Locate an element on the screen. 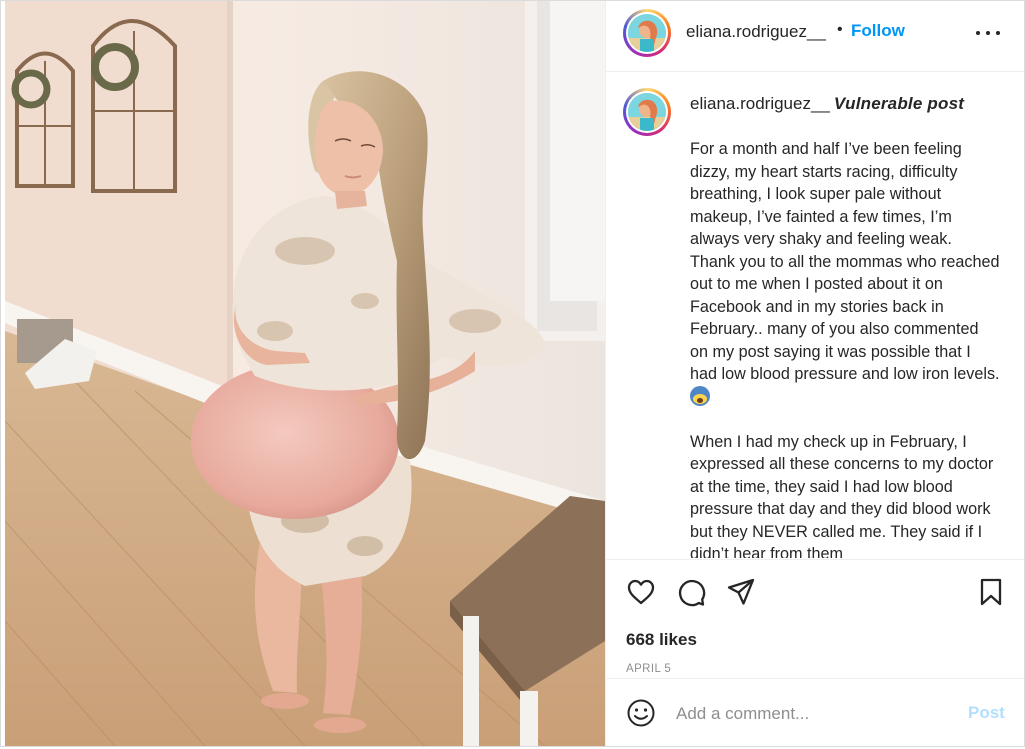 Image resolution: width=1025 pixels, height=749 pixels. caption-avatar is located at coordinates (647, 112).